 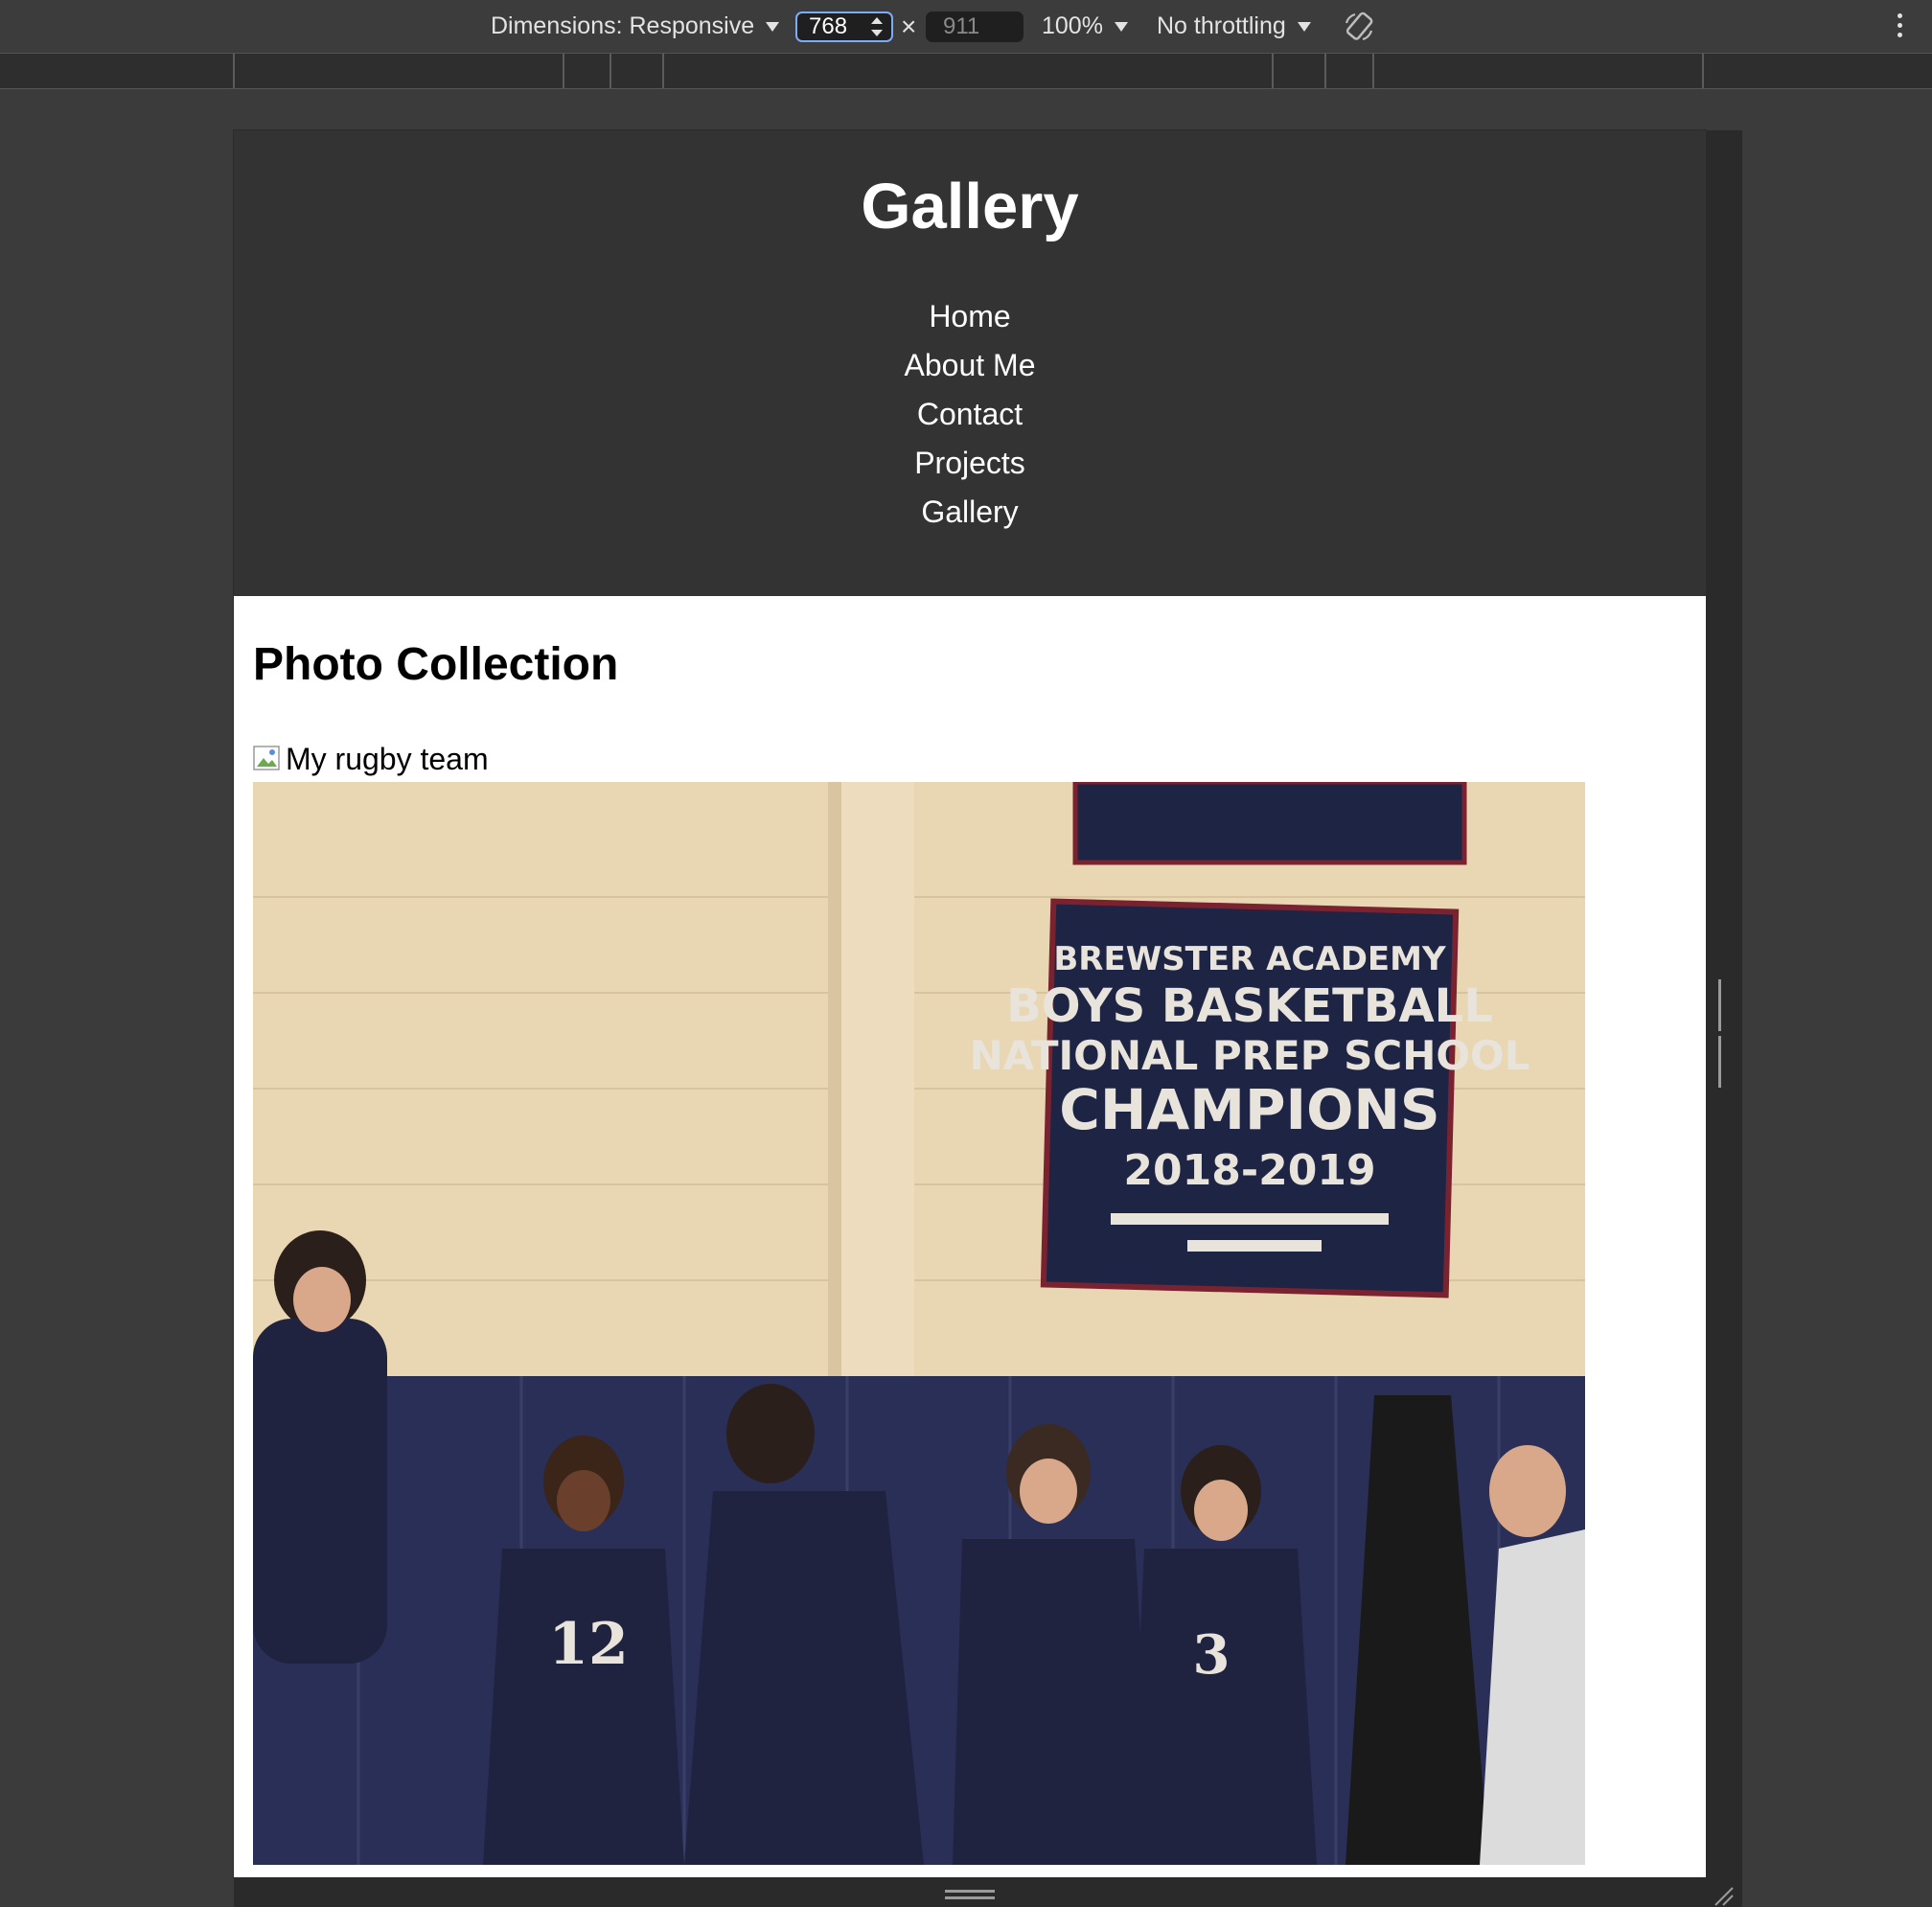 I want to click on height-placeholder: 911, so click(x=961, y=26).